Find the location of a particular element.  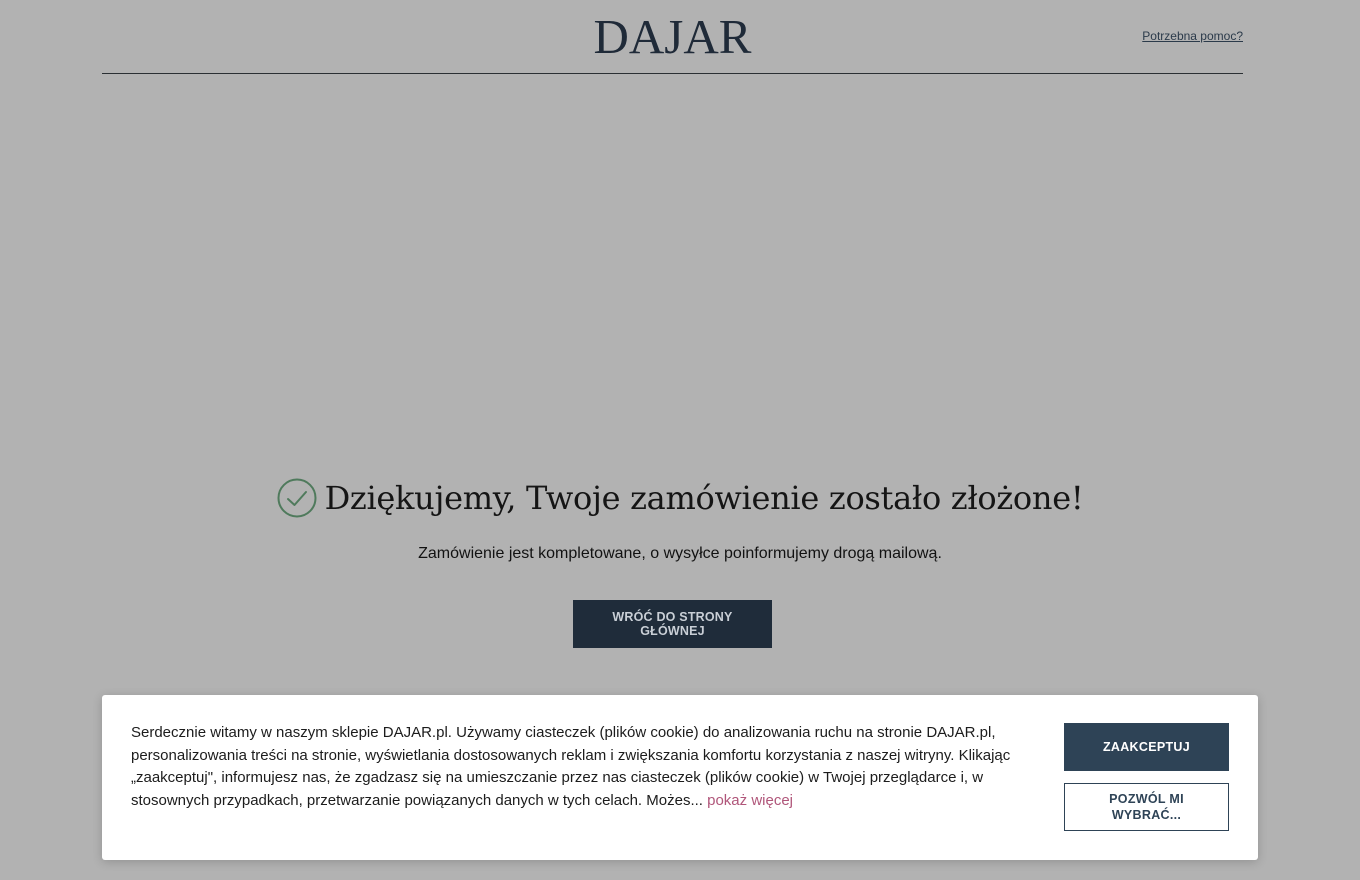

site-header: DAJAR Potrzebna pomoc? is located at coordinates (672, 37).